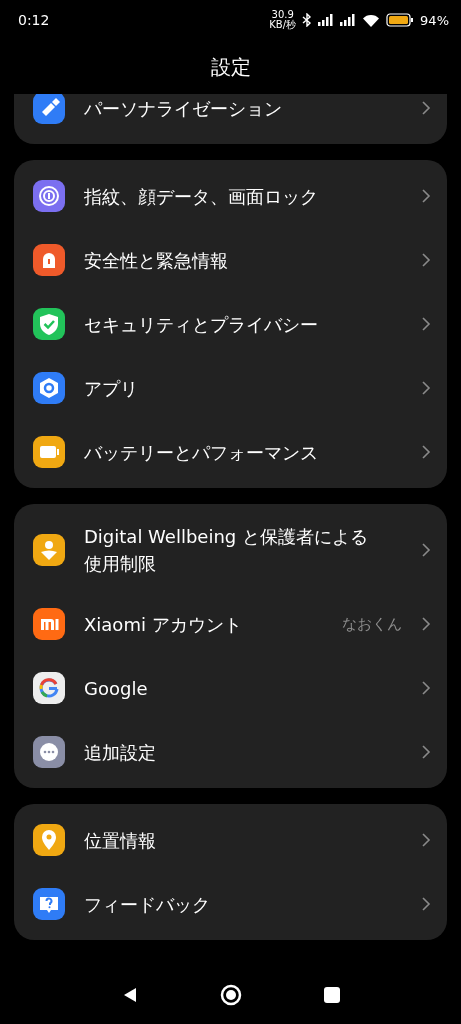 The height and width of the screenshot is (1024, 461). What do you see at coordinates (156, 260) in the screenshot?
I see `item-label: 安全性と緊急情報` at bounding box center [156, 260].